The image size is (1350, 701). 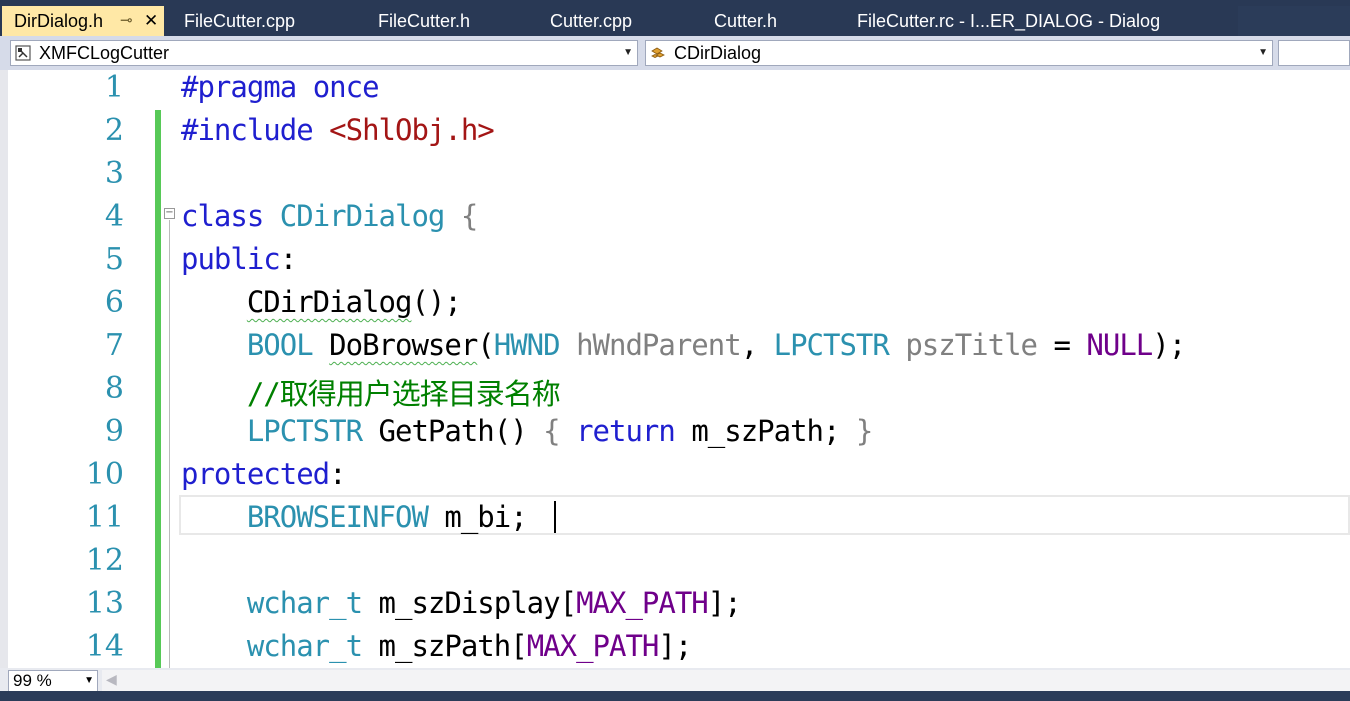 I want to click on tab-label: DirDialog.h, so click(x=59, y=21).